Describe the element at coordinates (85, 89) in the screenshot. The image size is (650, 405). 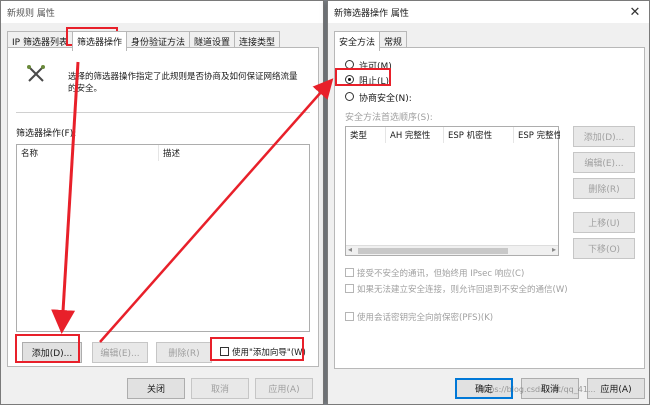
I see `description-line-2: 的安全。` at that location.